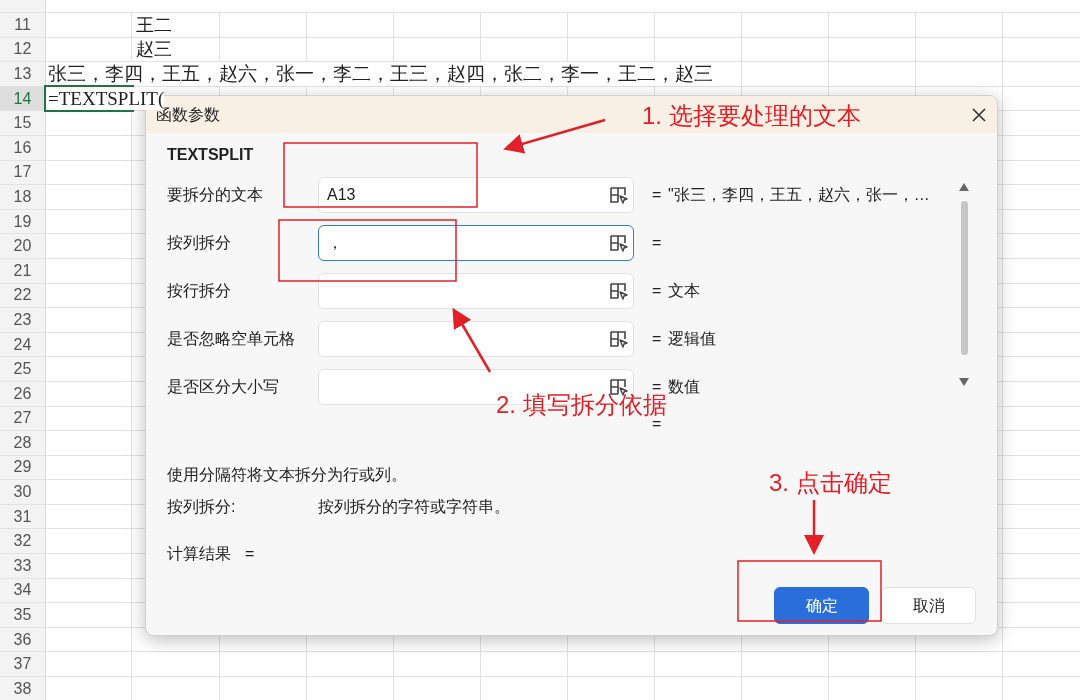 The image size is (1080, 700). What do you see at coordinates (964, 382) in the screenshot?
I see `scroll-down-icon` at bounding box center [964, 382].